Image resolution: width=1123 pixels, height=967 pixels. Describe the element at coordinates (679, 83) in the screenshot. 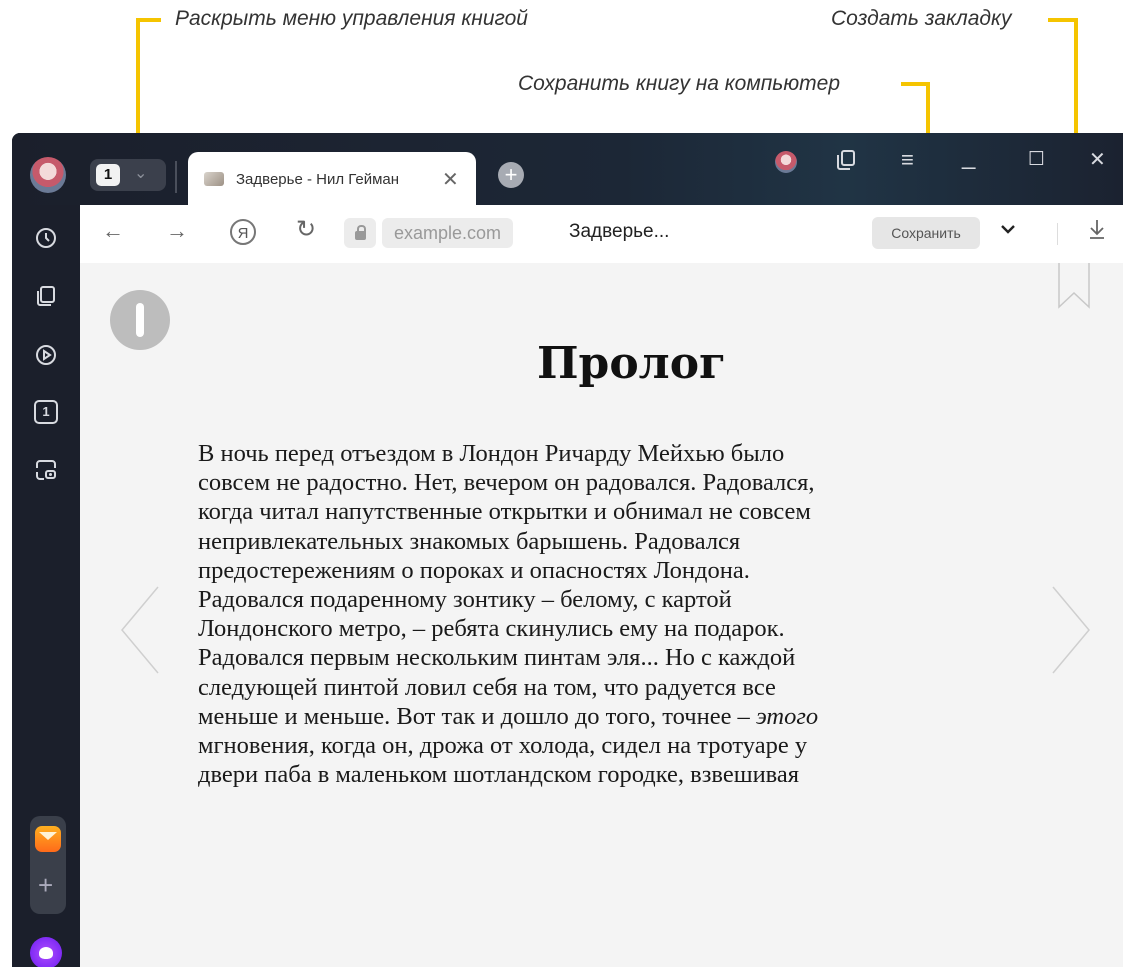

I see `annotation-save: Сохранить книгу на компьютер` at that location.